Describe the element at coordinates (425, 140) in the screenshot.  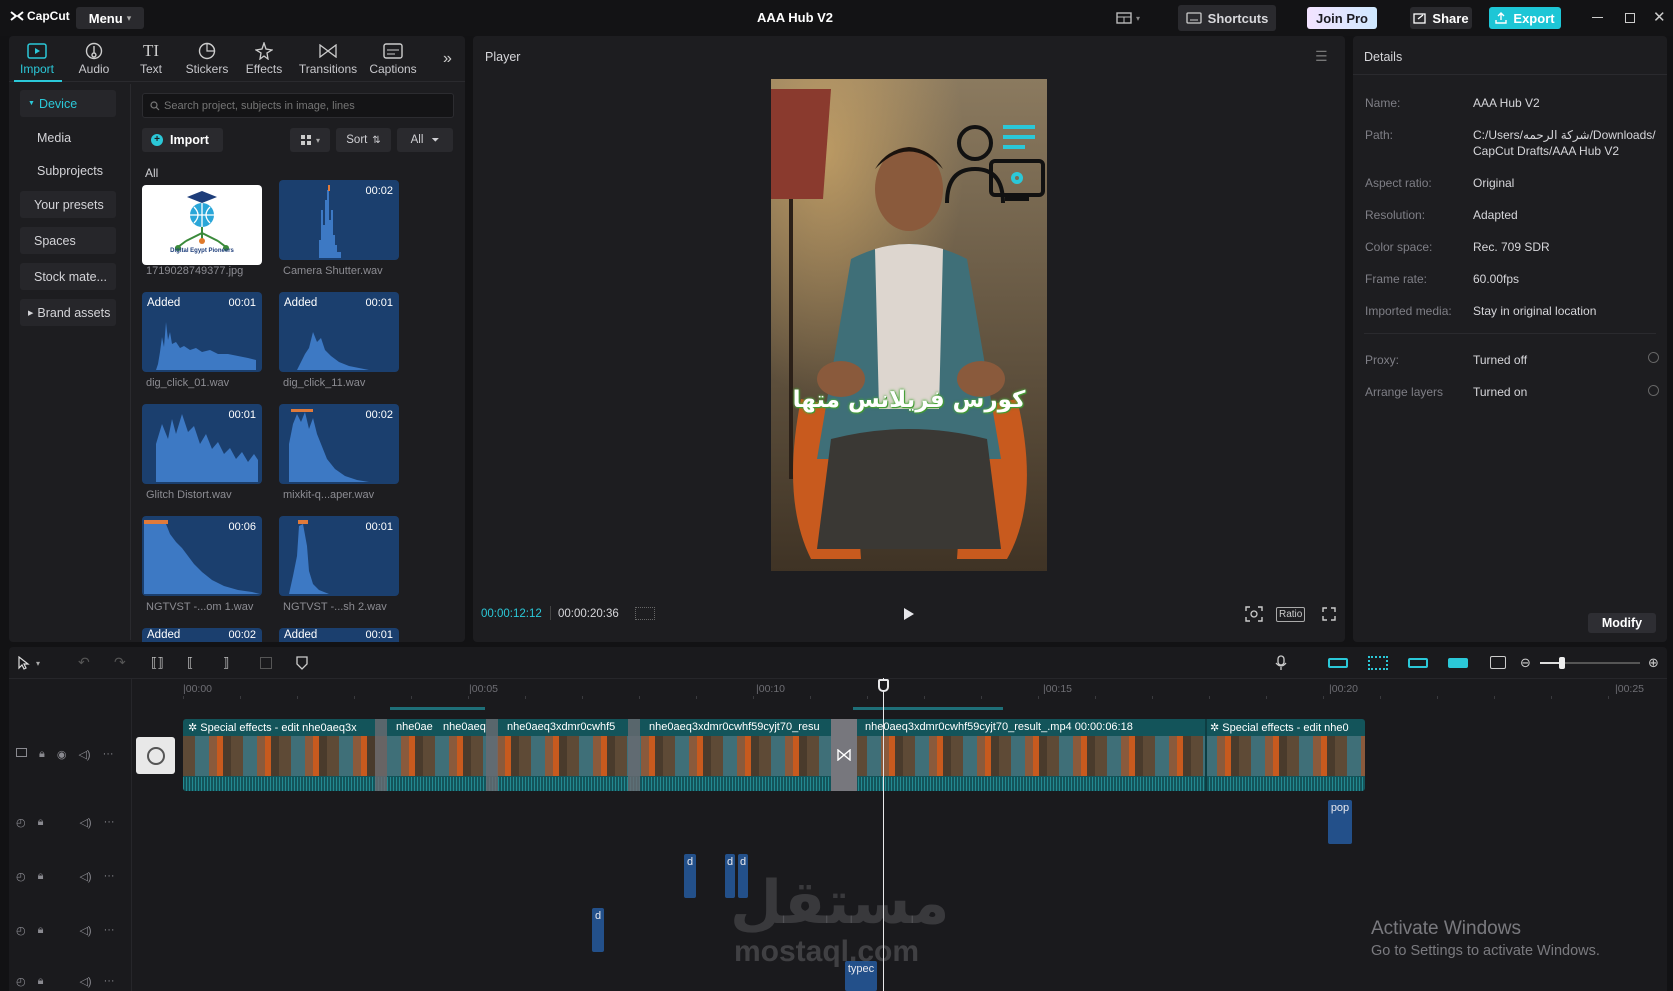
I see `filter-button: All ⏷` at that location.